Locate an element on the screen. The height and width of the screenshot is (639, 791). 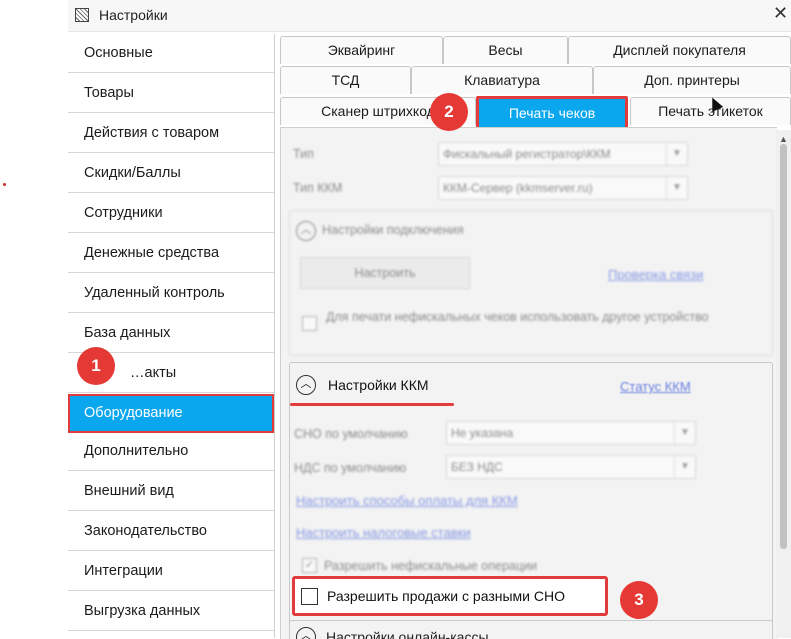
tab-acquiring: Эквайринг is located at coordinates (361, 50).